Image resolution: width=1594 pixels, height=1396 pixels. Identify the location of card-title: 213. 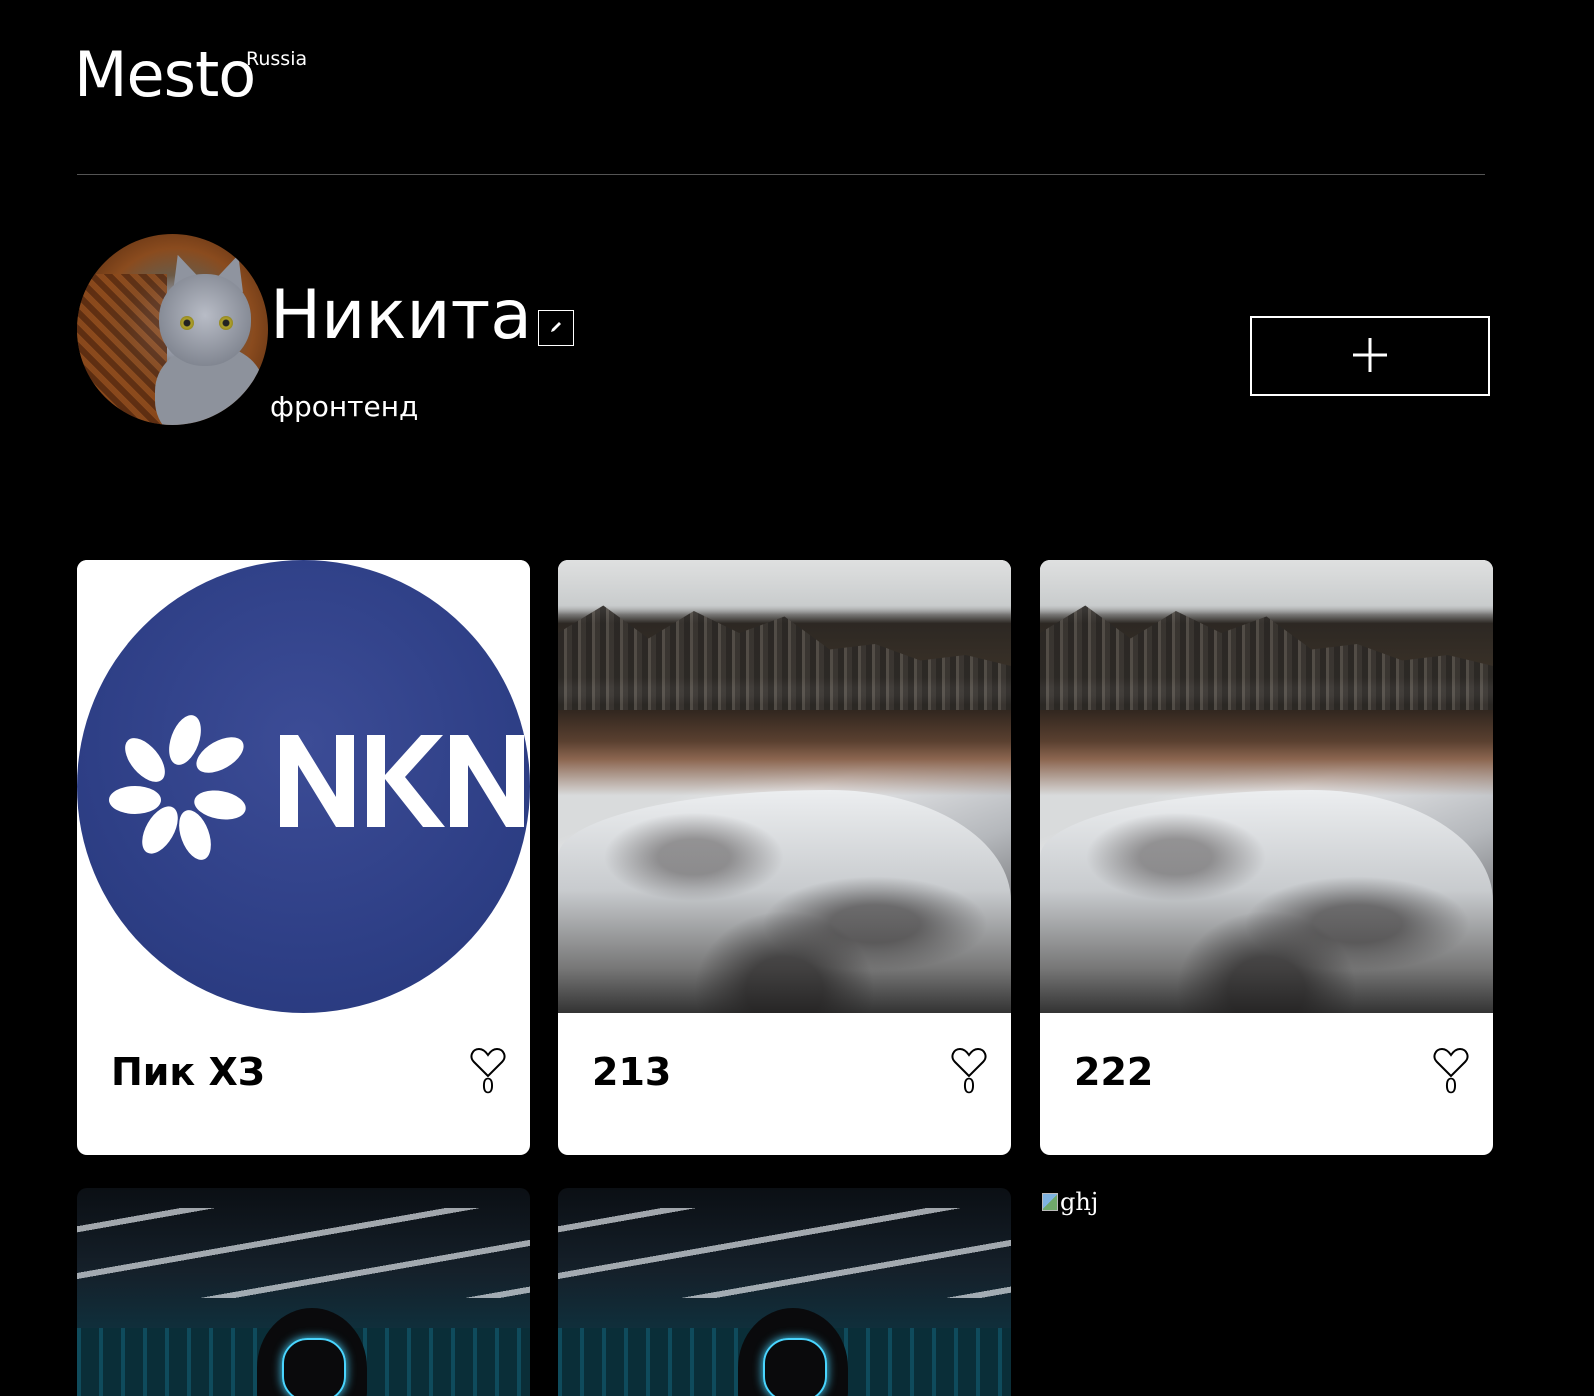
(632, 1072).